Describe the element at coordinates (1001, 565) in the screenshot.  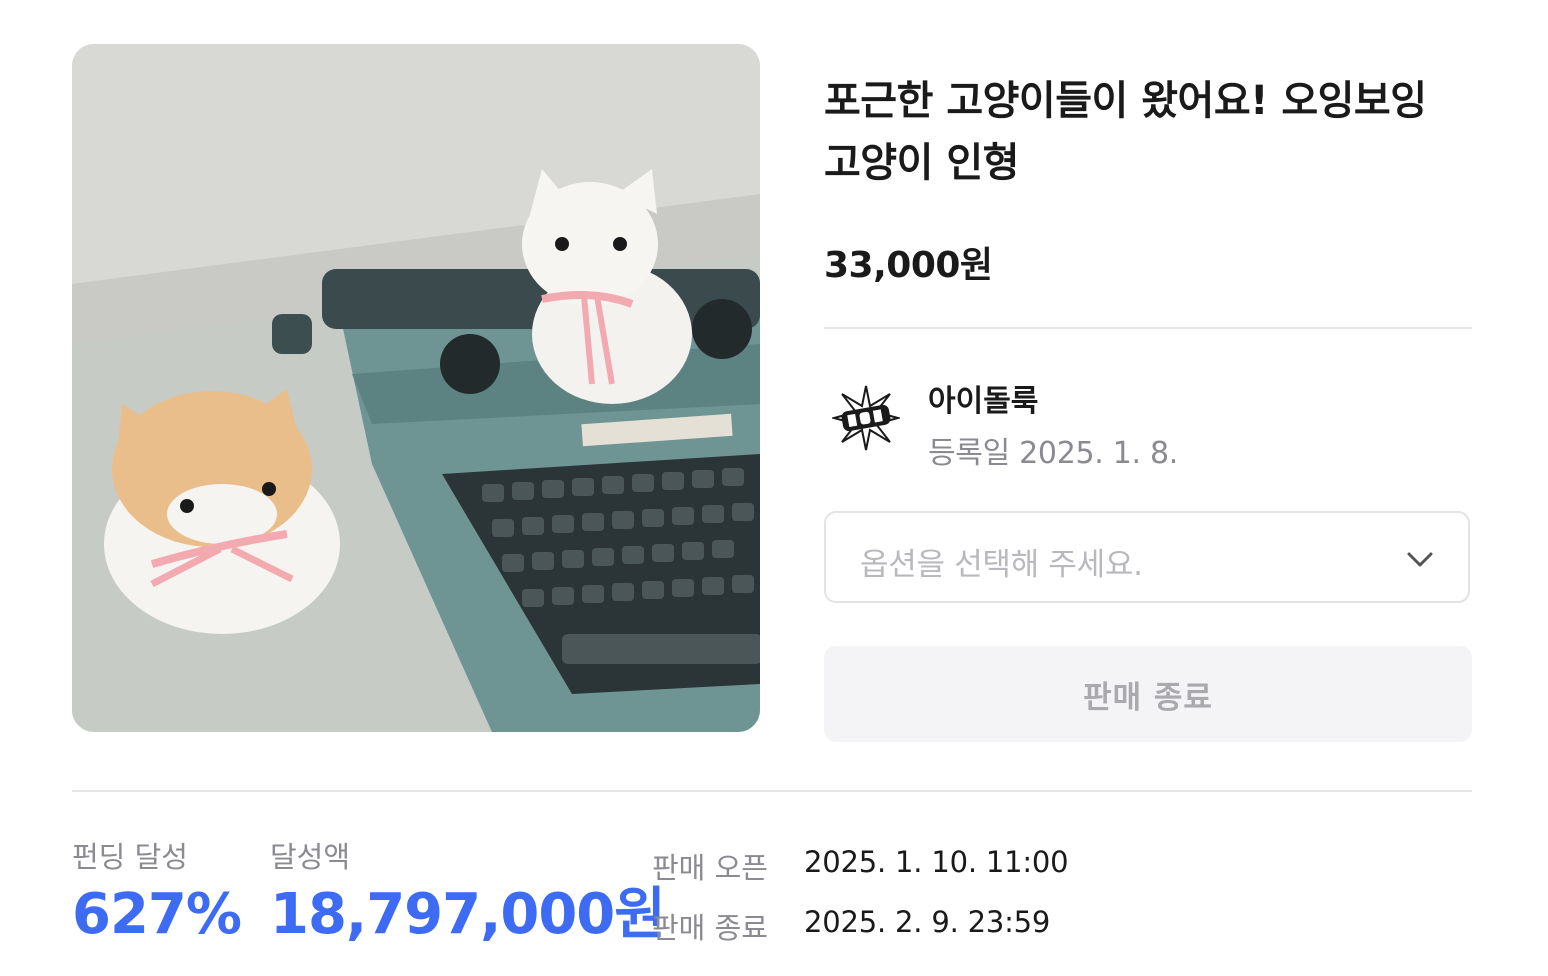
I see `option-select-placeholder: 옵션을 선택해 주세요.` at that location.